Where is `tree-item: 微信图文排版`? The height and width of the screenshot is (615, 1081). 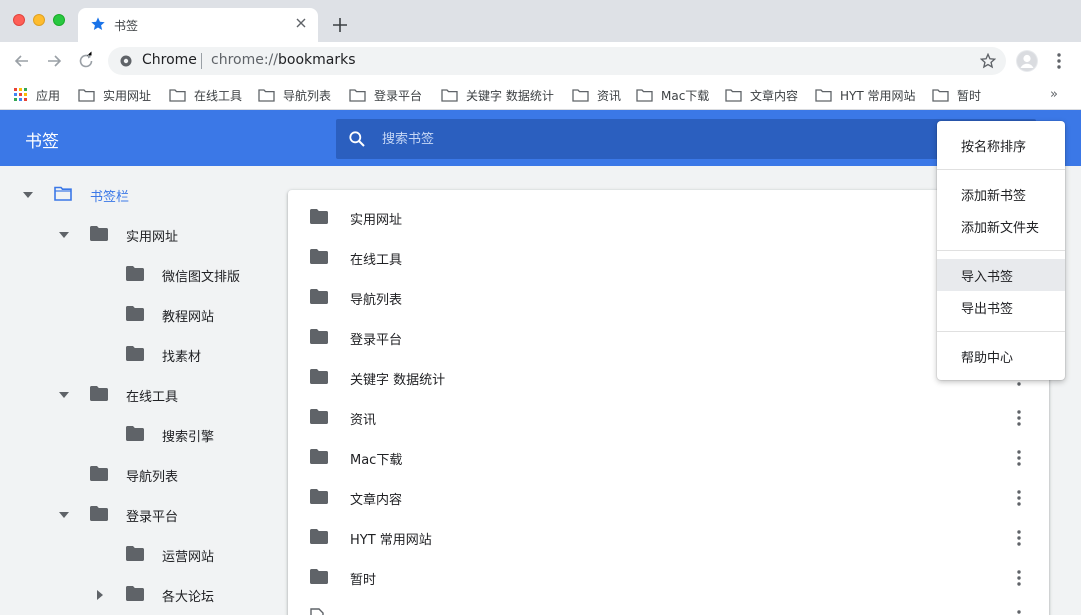 tree-item: 微信图文排版 is located at coordinates (165, 275).